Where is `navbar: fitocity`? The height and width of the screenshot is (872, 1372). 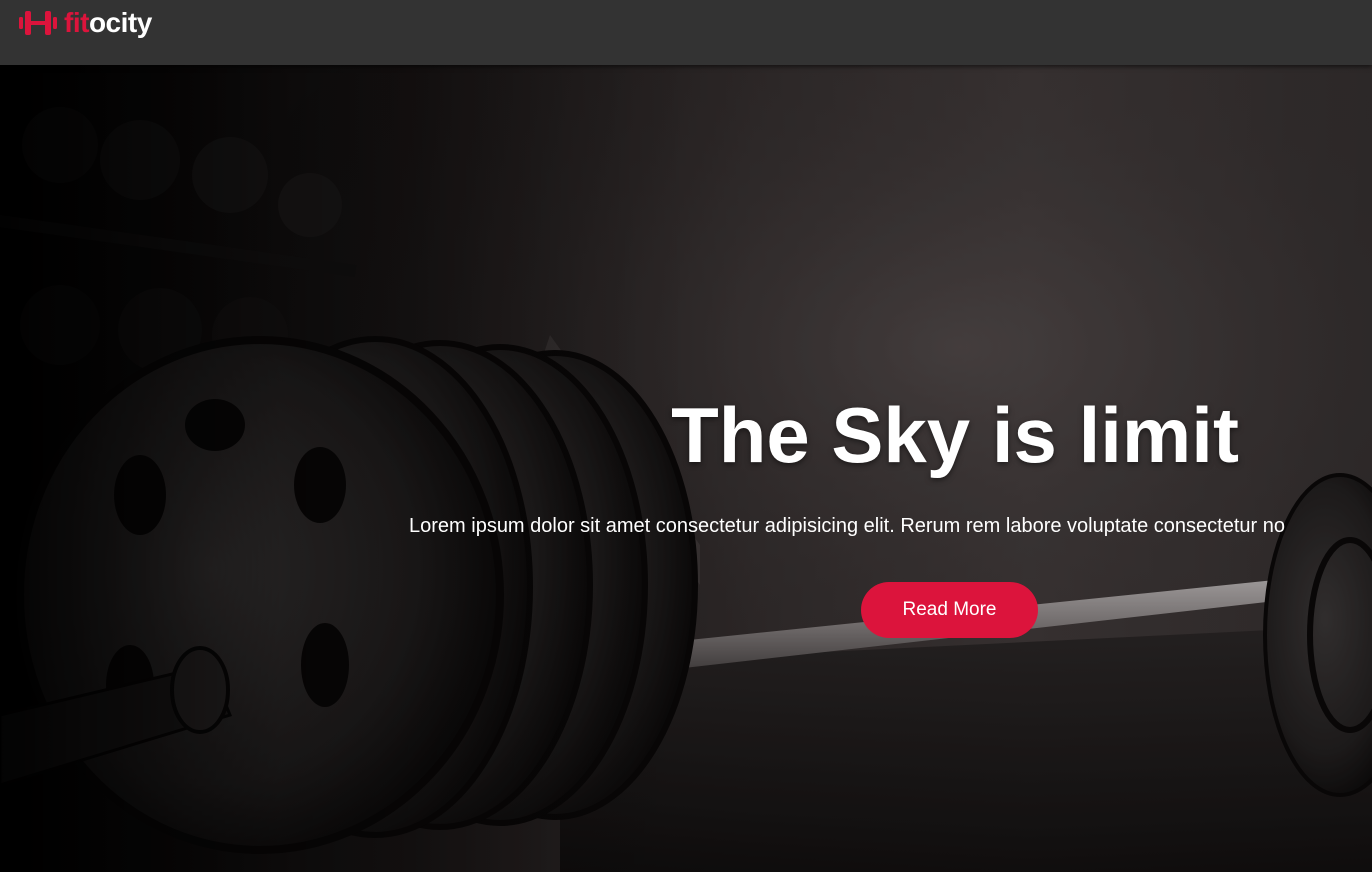
navbar: fitocity is located at coordinates (686, 32).